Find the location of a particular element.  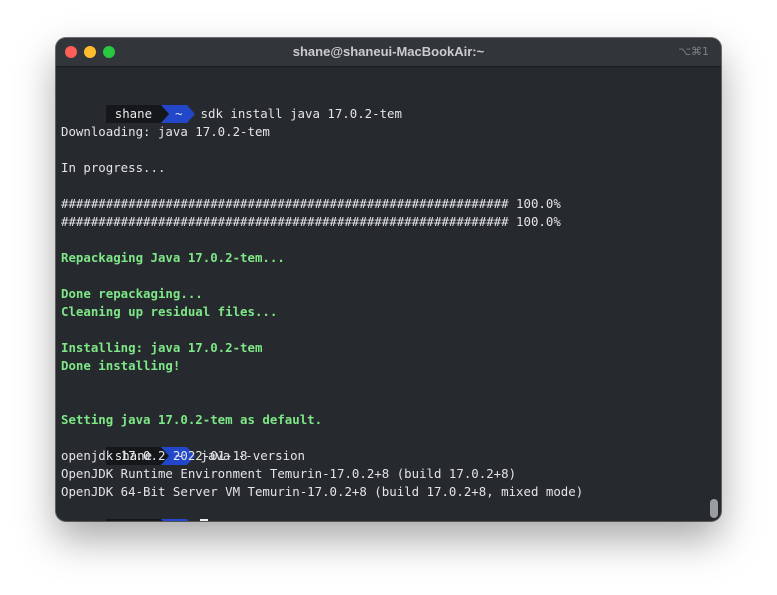

command-text: sdk install java 17.0.2-tem is located at coordinates (301, 113).